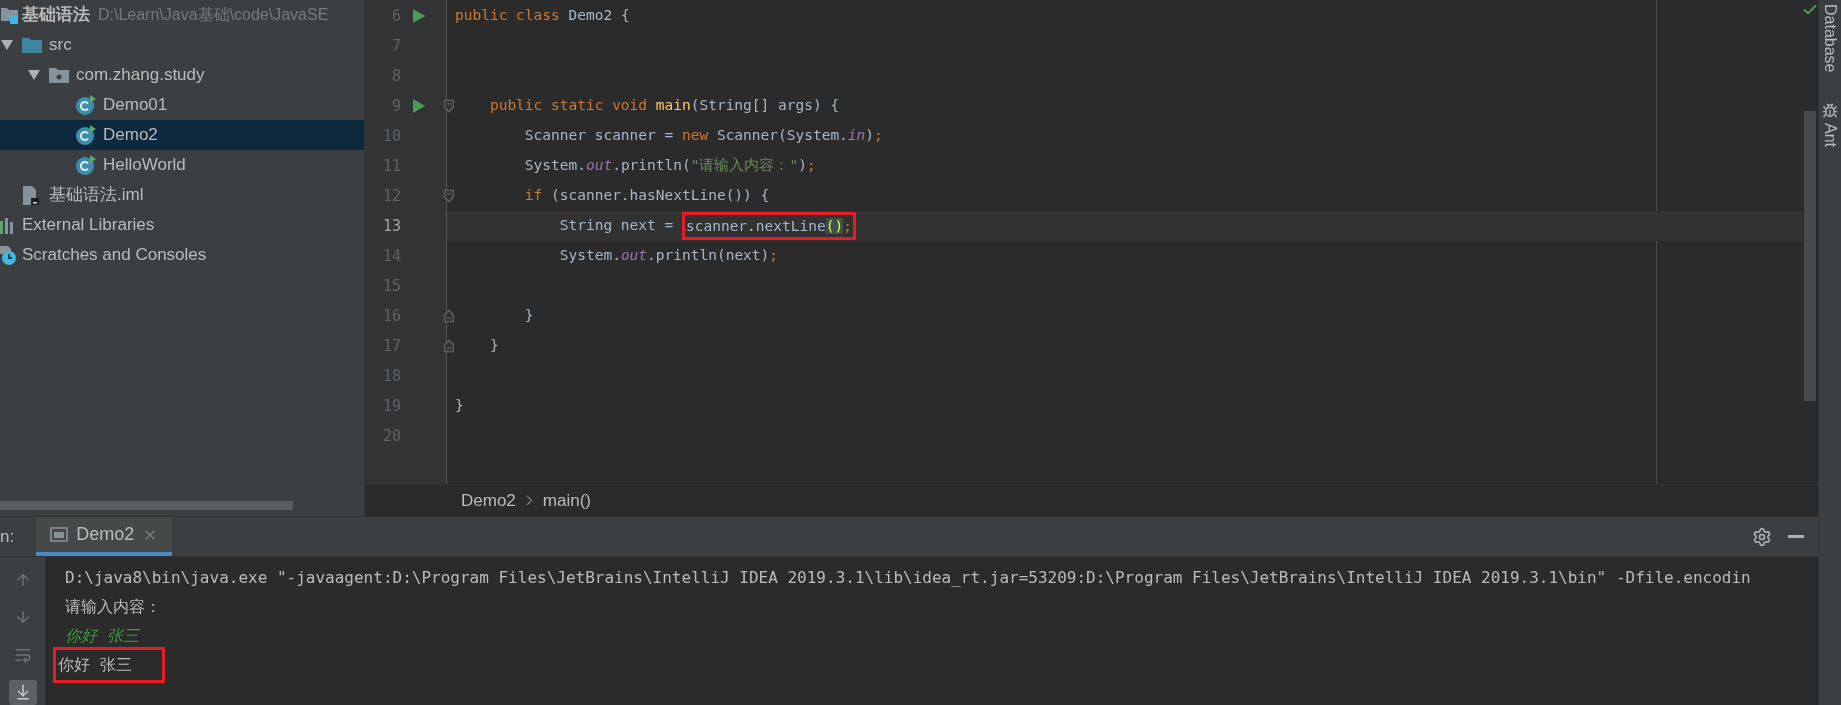 The image size is (1841, 705). Describe the element at coordinates (182, 45) in the screenshot. I see `tree-item: src` at that location.